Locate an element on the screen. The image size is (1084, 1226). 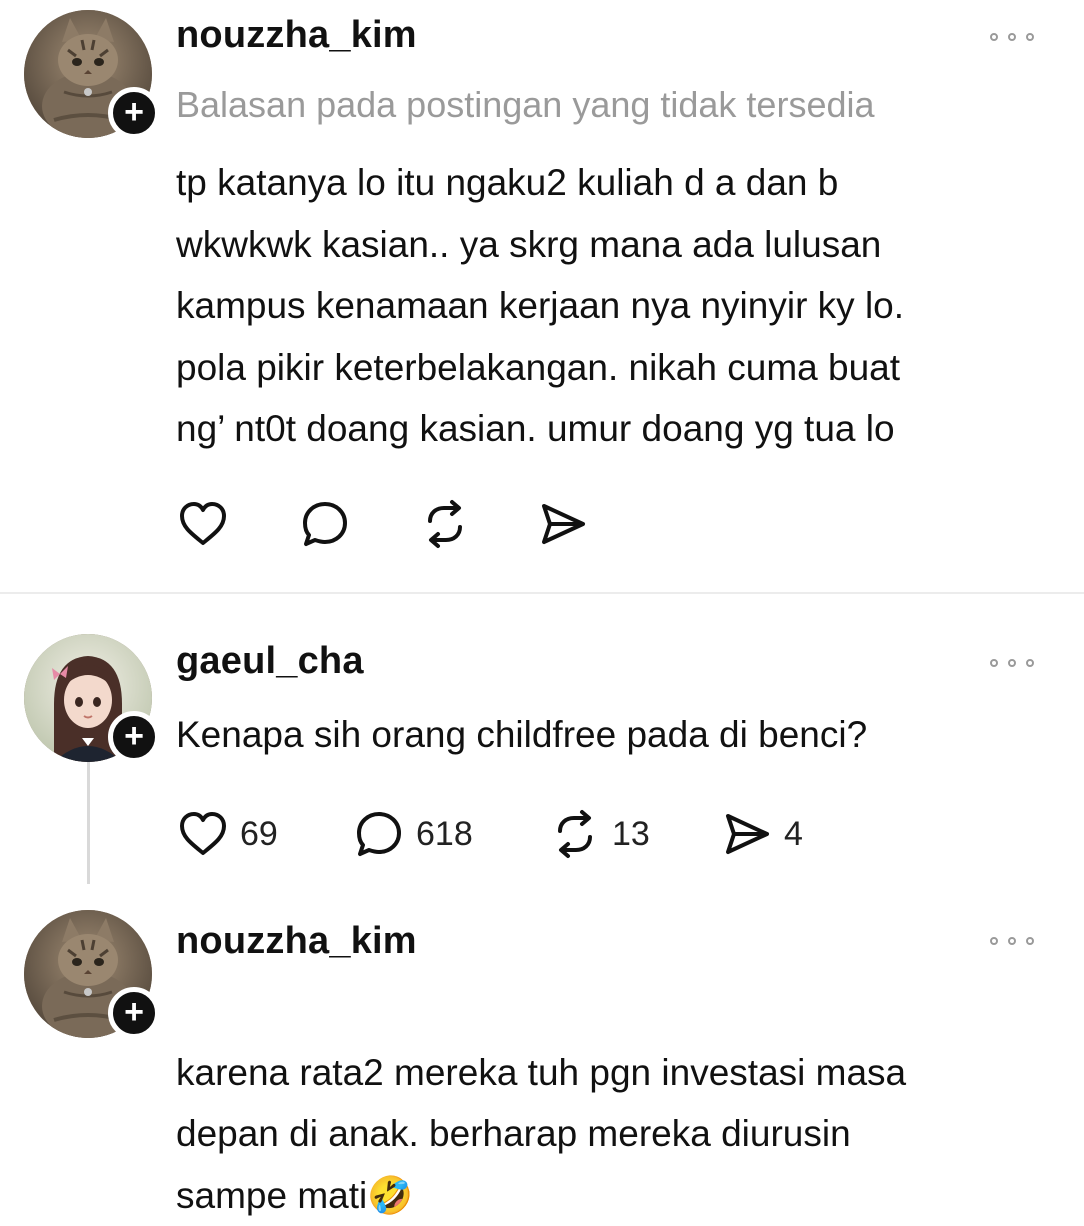
share-button: 4 is located at coordinates (761, 834).